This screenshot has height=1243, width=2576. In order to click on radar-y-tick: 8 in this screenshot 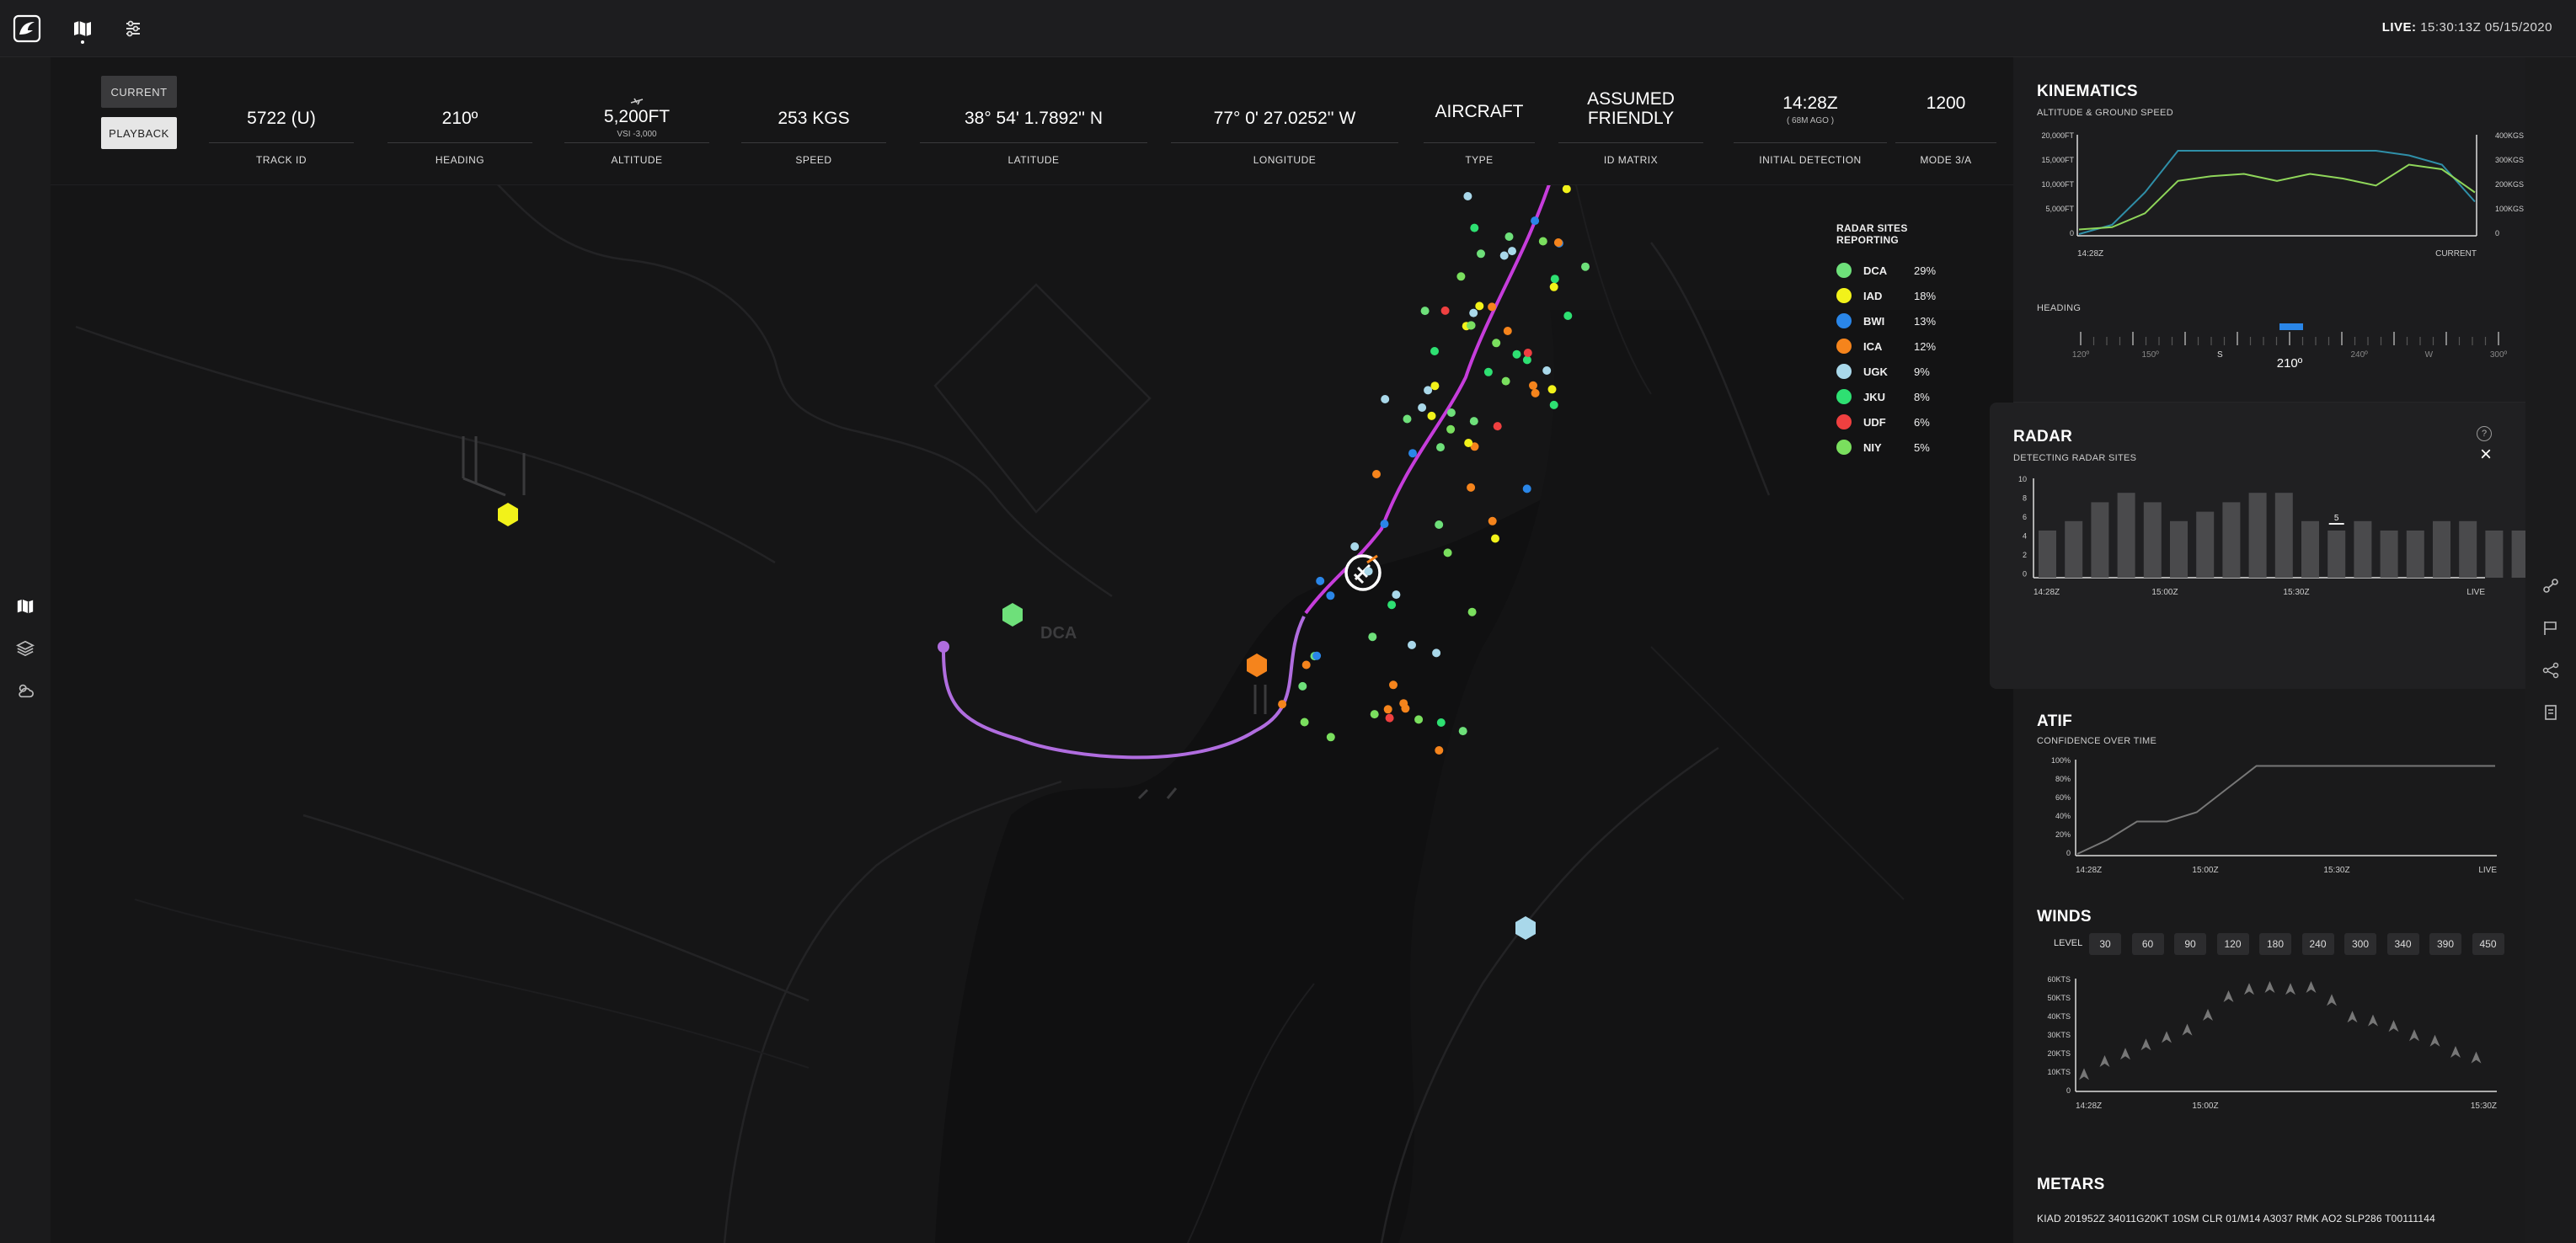, I will do `click(2025, 498)`.